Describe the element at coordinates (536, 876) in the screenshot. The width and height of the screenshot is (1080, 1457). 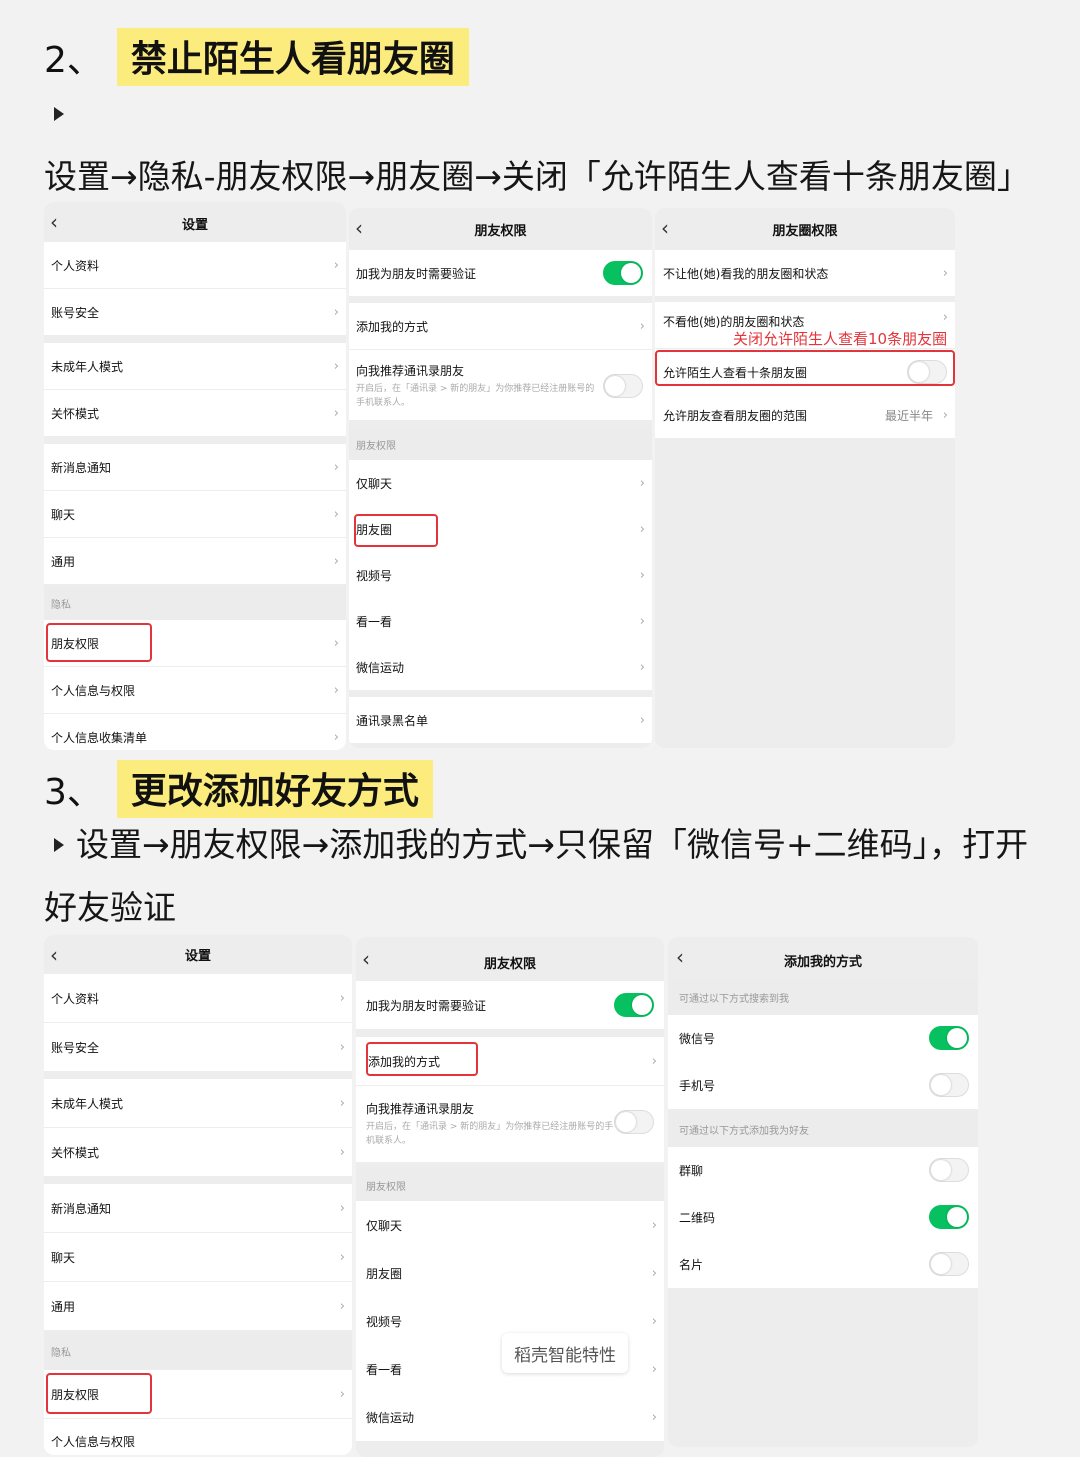
I see `section3-desc-text: 设置→朋友权限→添加我的方式→只保留「微信号+二维码」，打开好友验证` at that location.